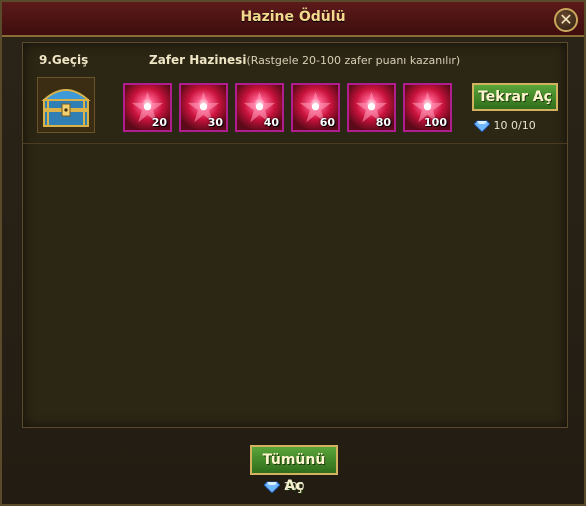 This screenshot has height=506, width=586. I want to click on reward-slot: 30, so click(203, 107).